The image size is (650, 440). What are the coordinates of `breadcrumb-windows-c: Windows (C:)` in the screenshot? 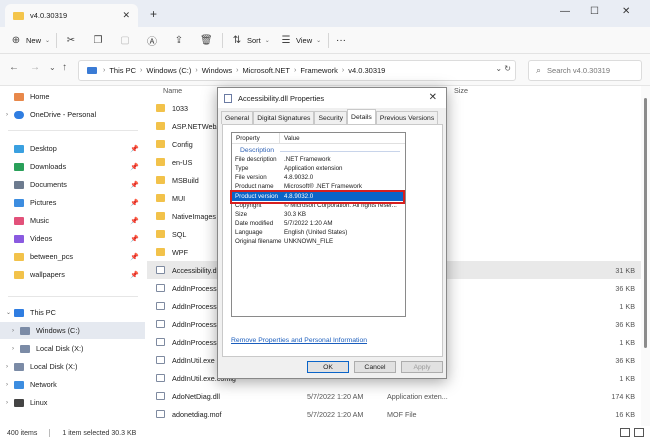 It's located at (168, 70).